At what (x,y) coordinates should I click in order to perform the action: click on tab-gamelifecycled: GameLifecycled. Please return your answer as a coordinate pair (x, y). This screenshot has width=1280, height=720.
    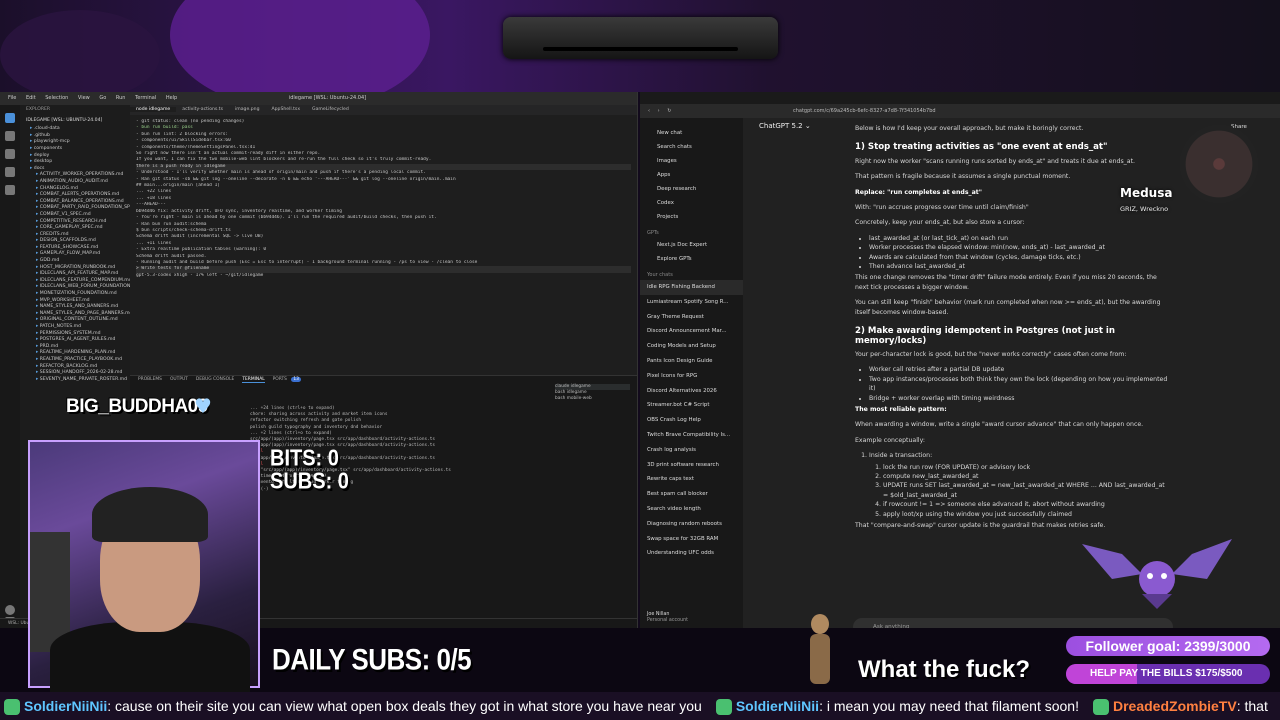
    Looking at the image, I should click on (330, 109).